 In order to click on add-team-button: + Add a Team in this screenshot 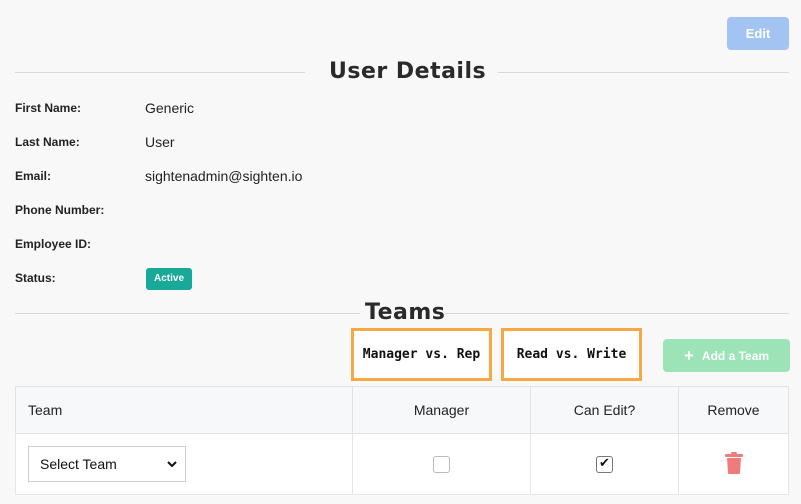, I will do `click(726, 355)`.